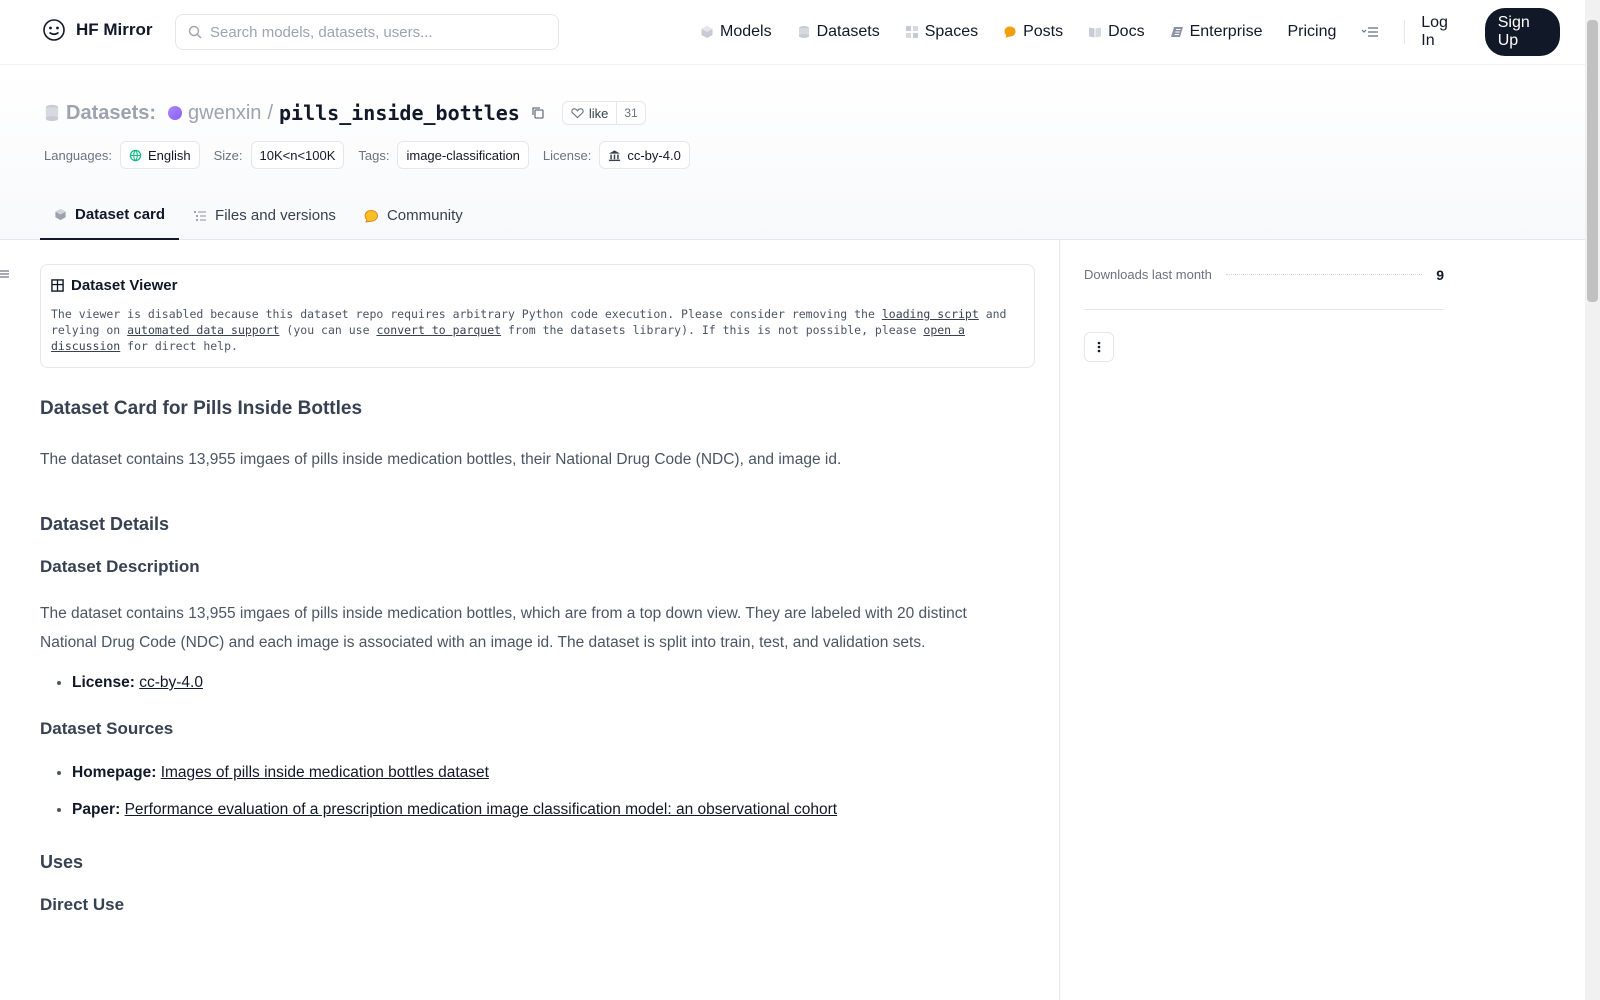  I want to click on tab-community: Community, so click(413, 215).